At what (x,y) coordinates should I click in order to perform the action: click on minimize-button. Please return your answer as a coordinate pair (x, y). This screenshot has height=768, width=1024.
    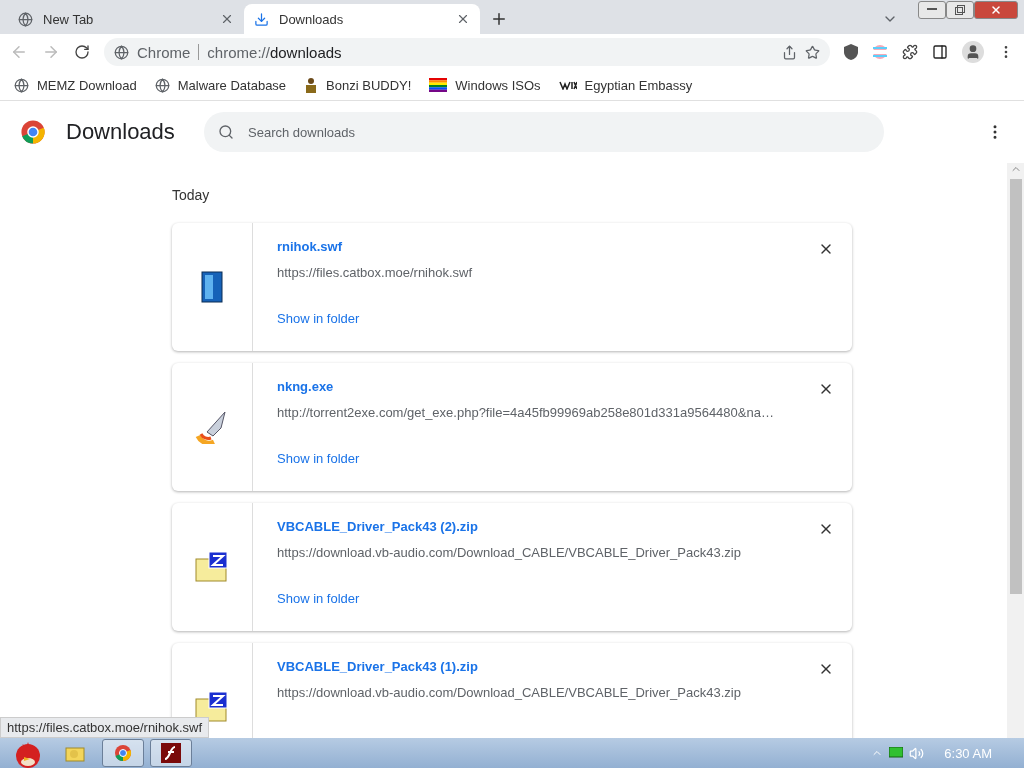
    Looking at the image, I should click on (932, 10).